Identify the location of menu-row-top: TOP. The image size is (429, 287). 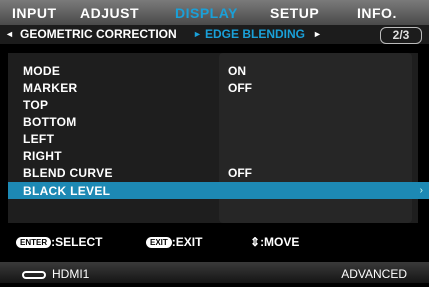
(218, 104).